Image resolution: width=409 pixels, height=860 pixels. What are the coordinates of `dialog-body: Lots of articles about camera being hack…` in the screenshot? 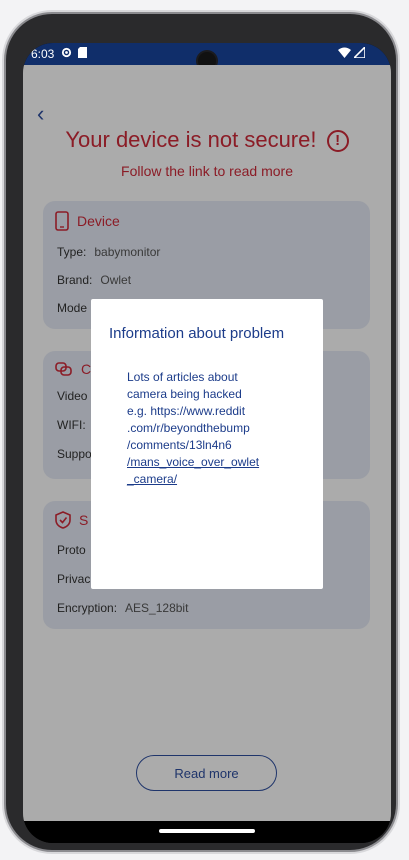 It's located at (217, 428).